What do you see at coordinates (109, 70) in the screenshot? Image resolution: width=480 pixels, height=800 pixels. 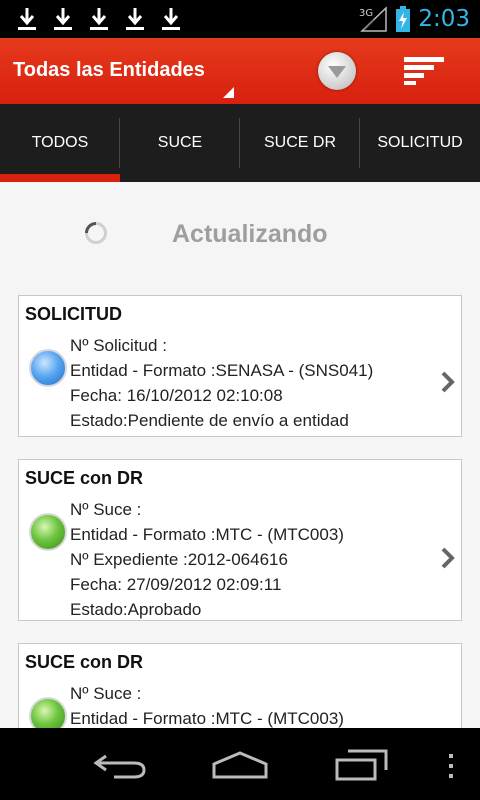 I see `entity-spinner-title: Todas las Entidades` at bounding box center [109, 70].